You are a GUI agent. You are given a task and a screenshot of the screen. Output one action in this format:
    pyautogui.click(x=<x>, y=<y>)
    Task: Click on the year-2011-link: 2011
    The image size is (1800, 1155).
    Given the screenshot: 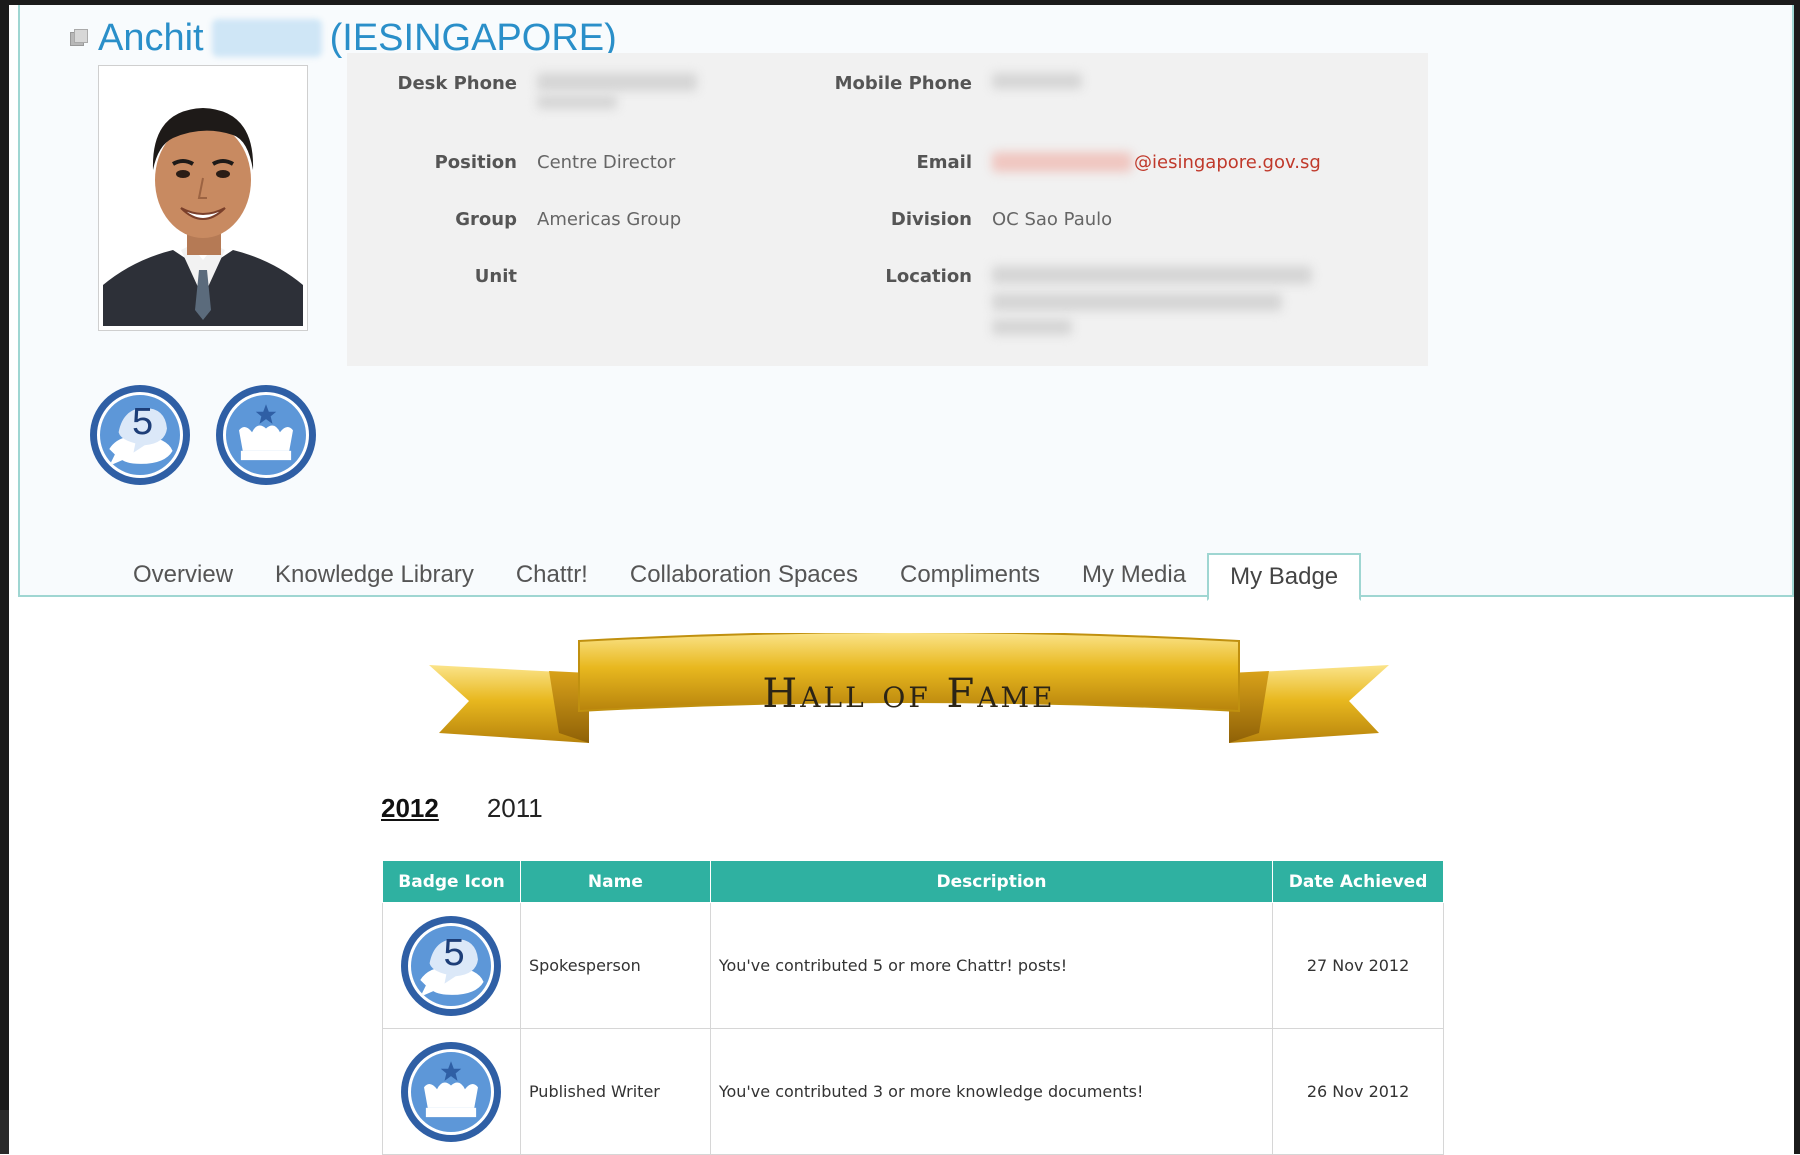 What is the action you would take?
    pyautogui.click(x=515, y=808)
    